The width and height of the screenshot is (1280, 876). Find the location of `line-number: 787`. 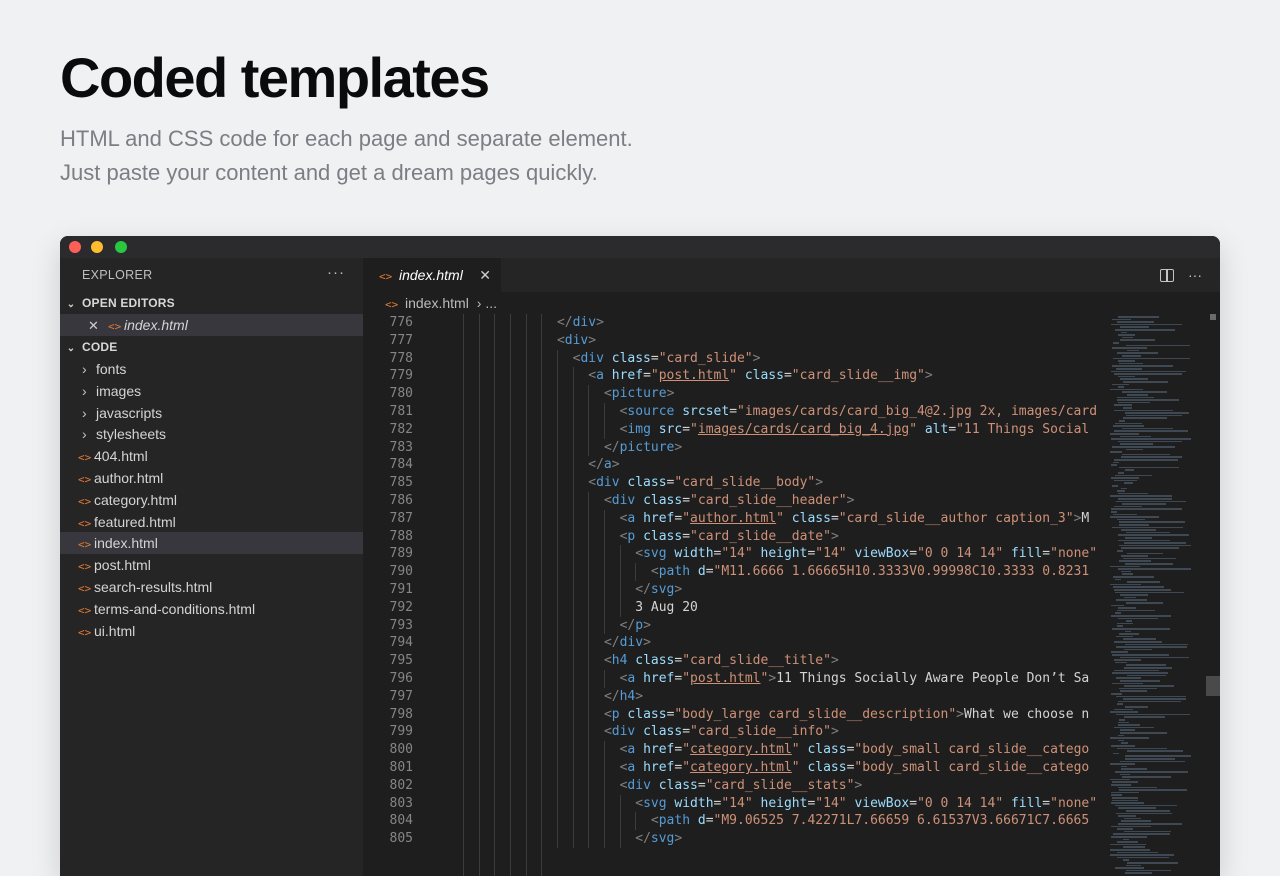

line-number: 787 is located at coordinates (401, 518).